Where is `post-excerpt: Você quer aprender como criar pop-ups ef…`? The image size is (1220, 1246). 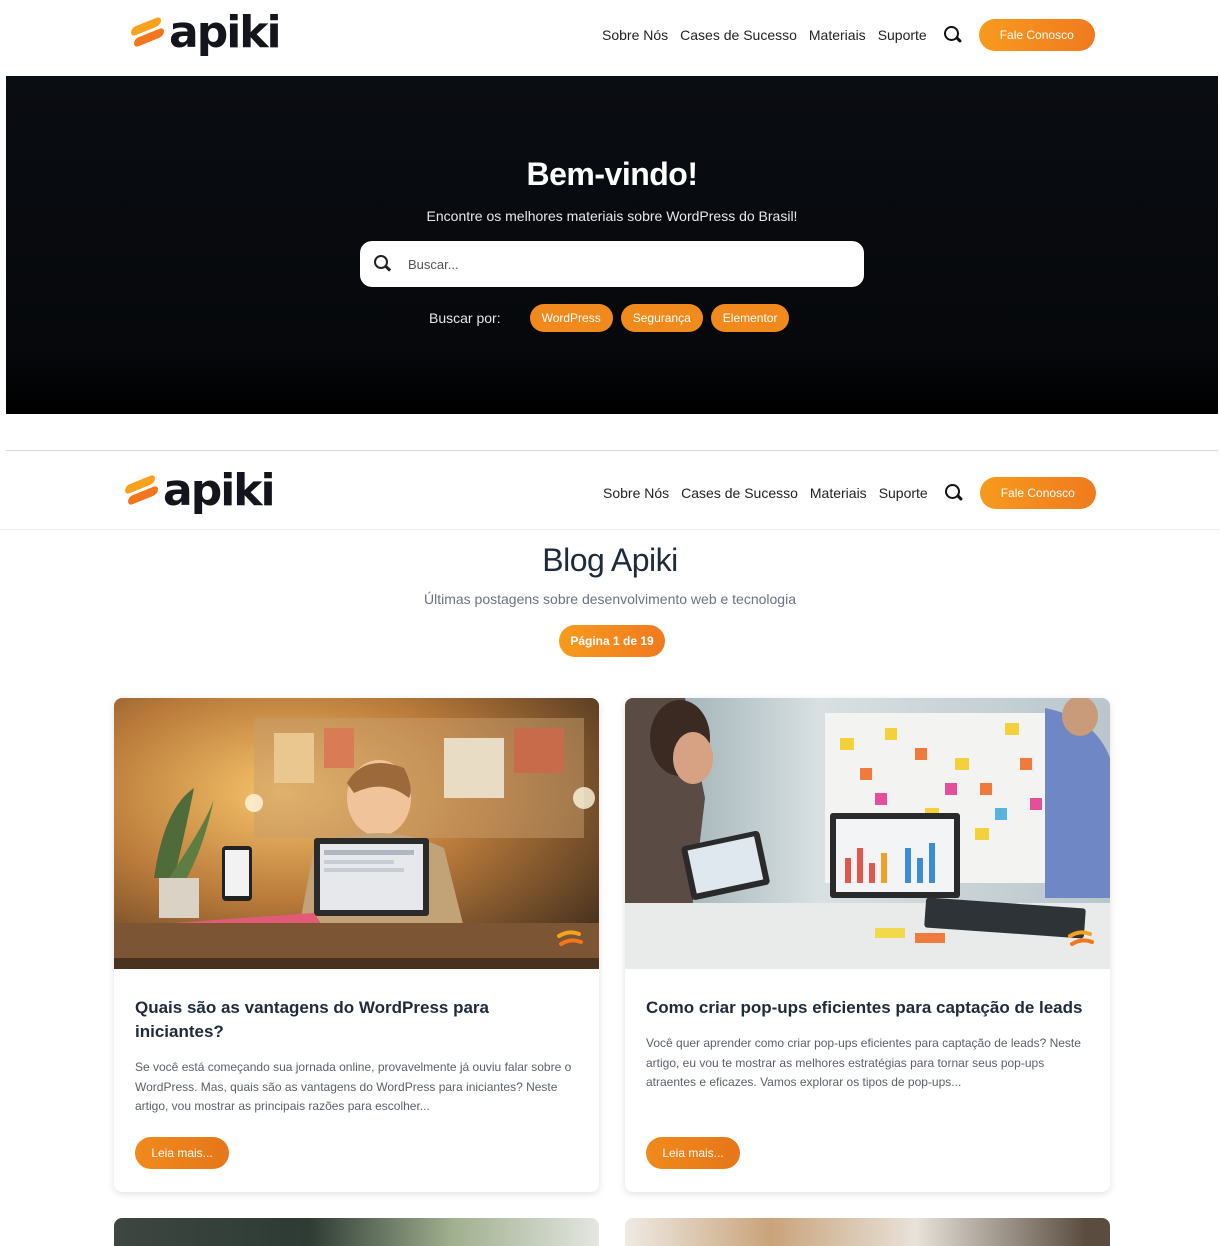
post-excerpt: Você quer aprender como criar pop-ups ef… is located at coordinates (863, 1062).